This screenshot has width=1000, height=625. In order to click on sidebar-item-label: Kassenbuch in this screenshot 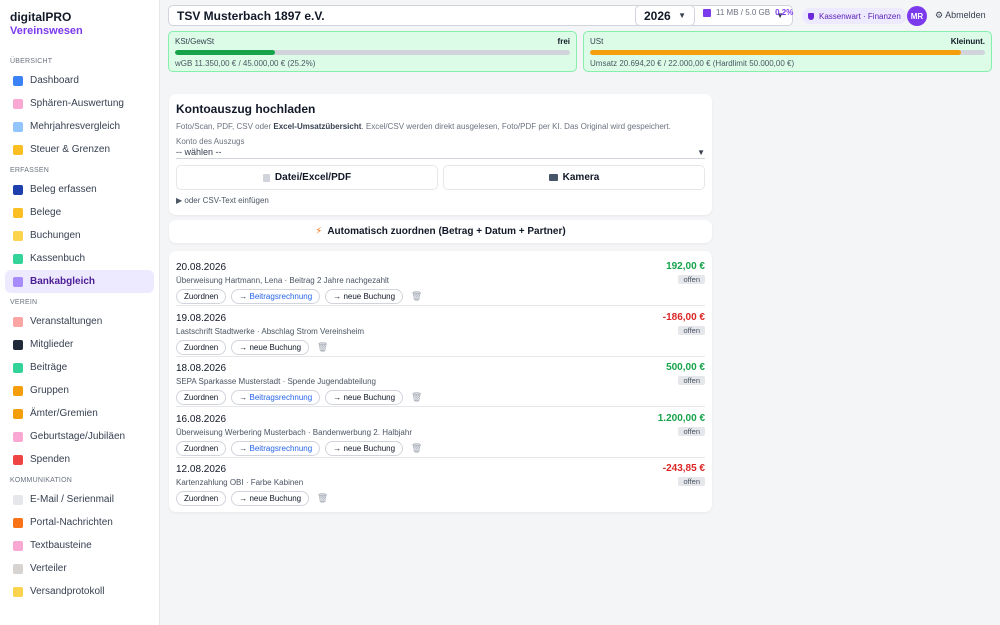, I will do `click(58, 258)`.